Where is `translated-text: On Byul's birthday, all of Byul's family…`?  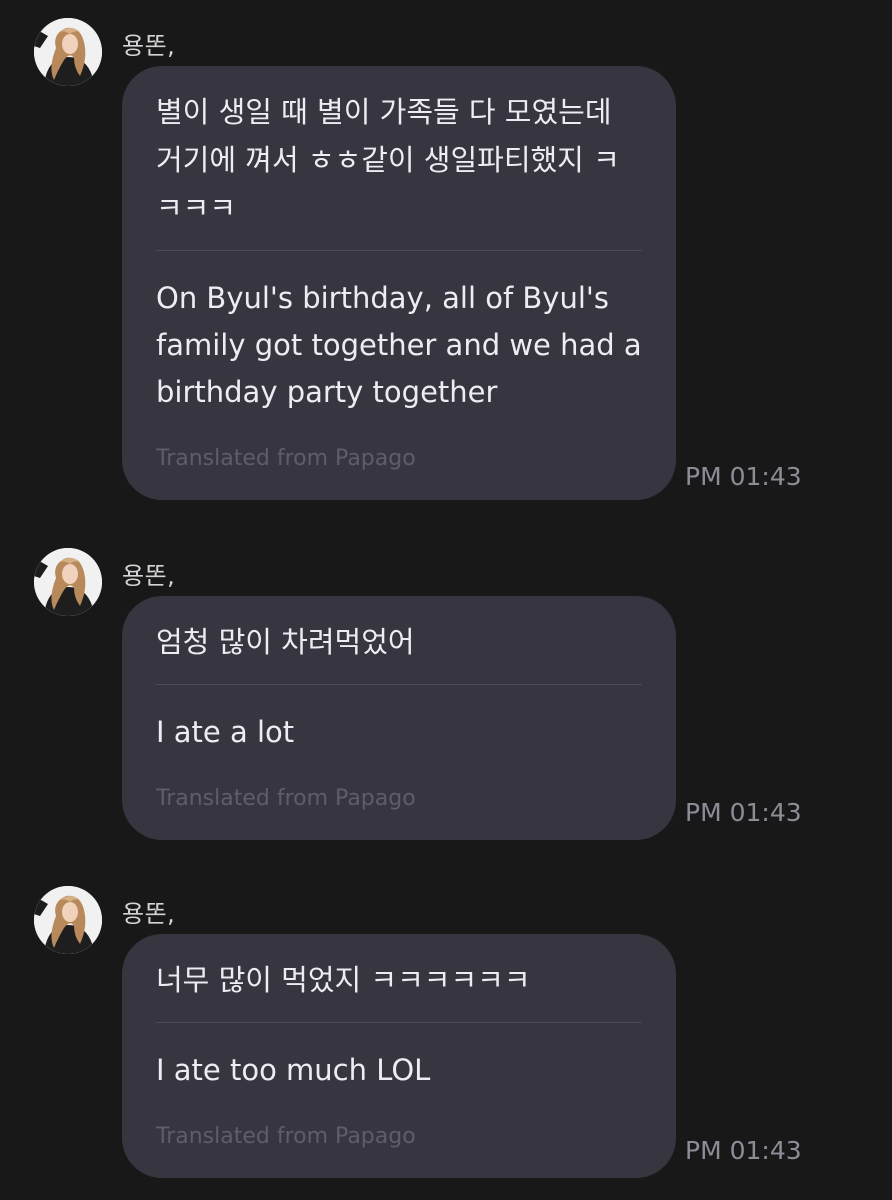
translated-text: On Byul's birthday, all of Byul's family… is located at coordinates (399, 345).